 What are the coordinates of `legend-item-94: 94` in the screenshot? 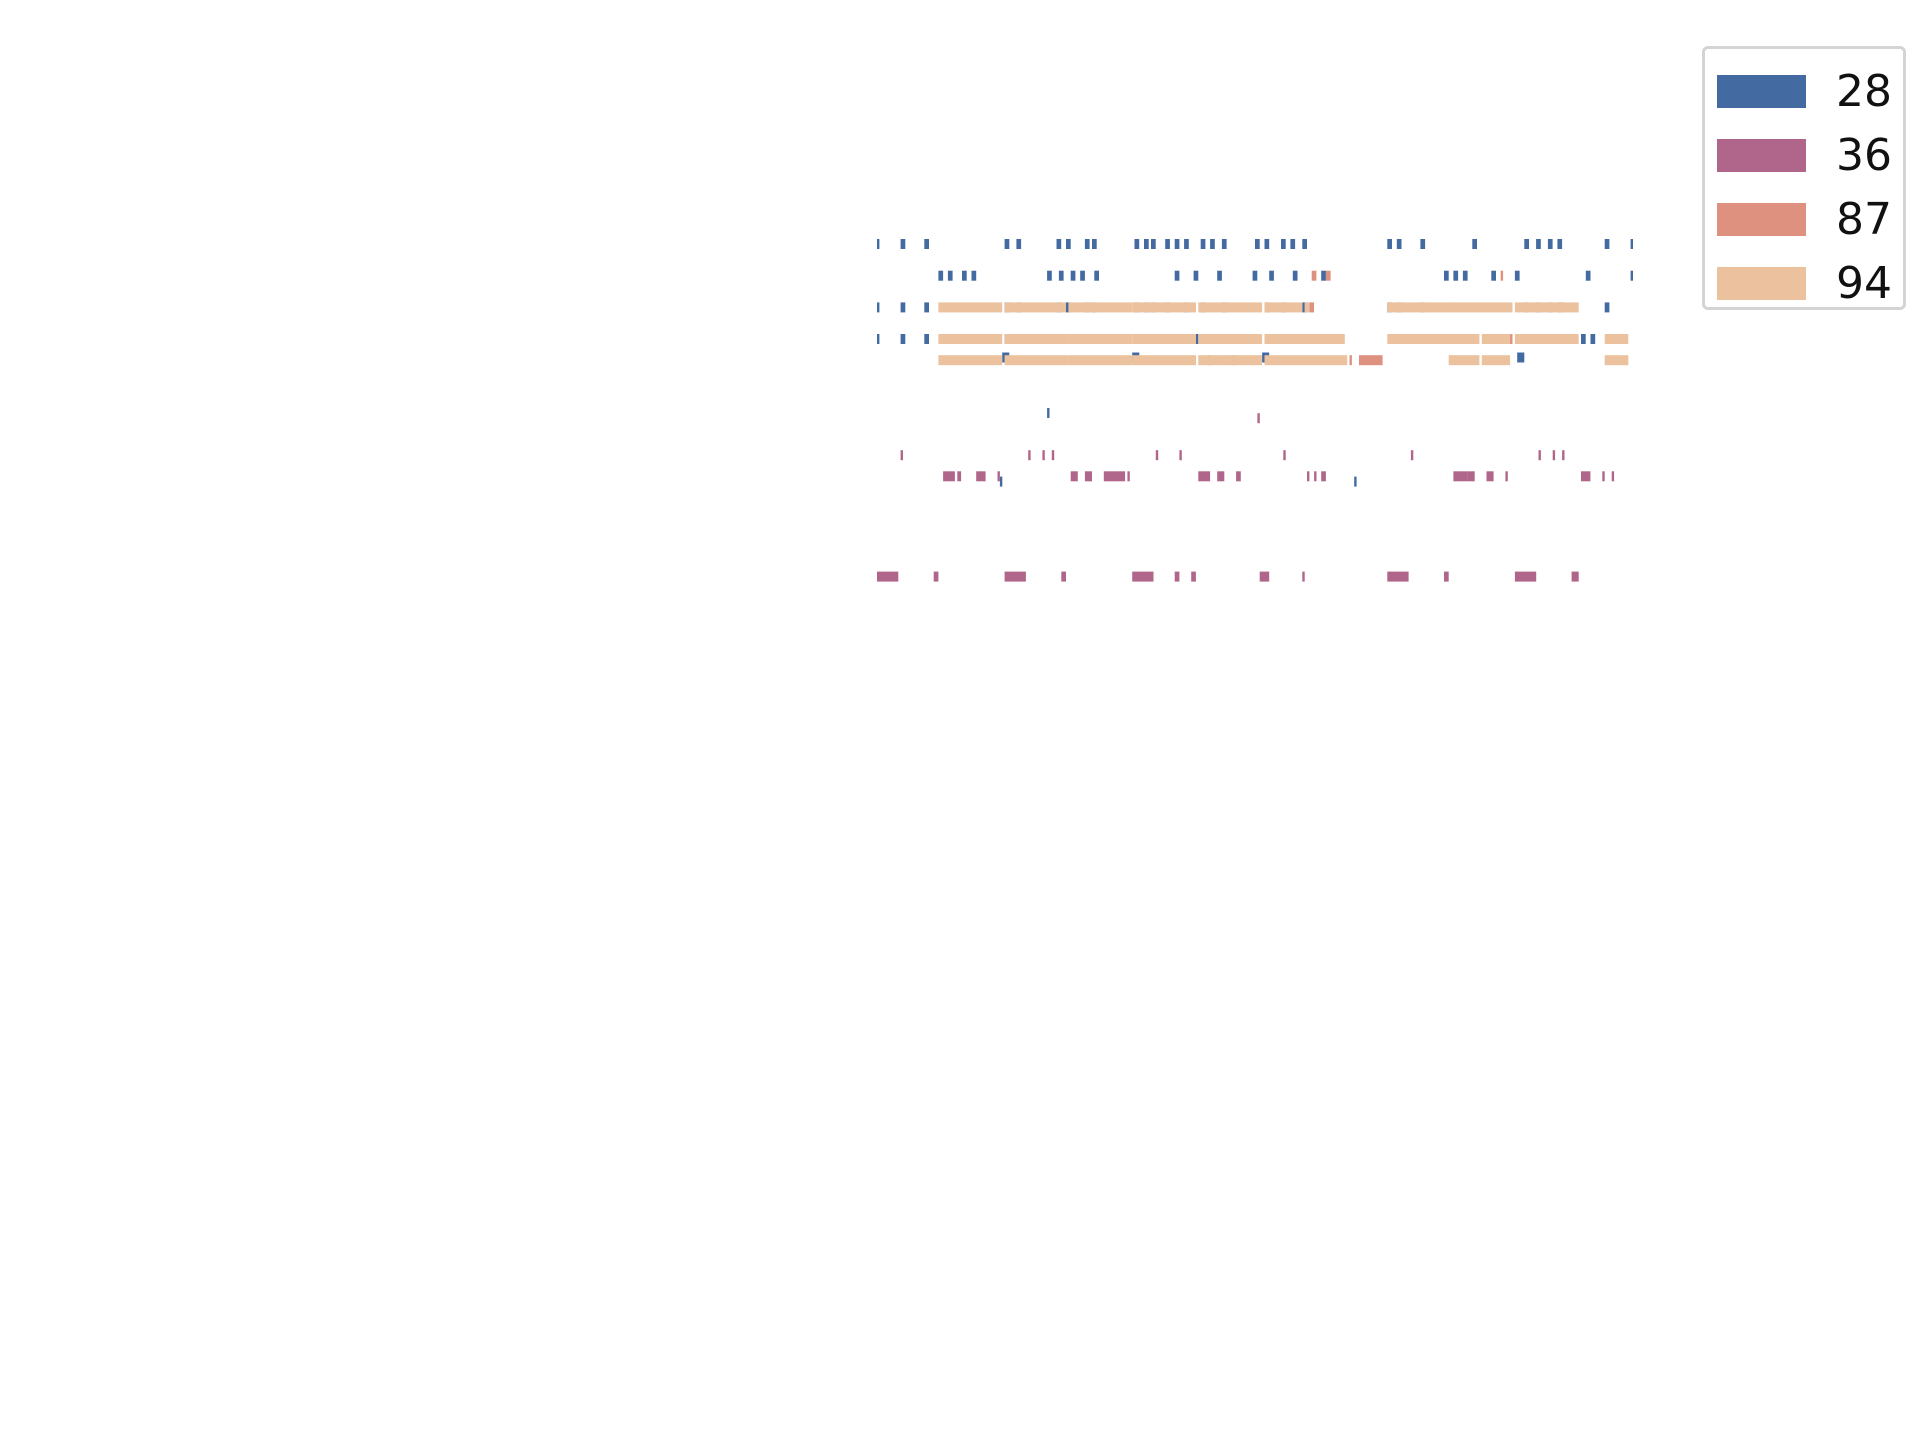 It's located at (1810, 283).